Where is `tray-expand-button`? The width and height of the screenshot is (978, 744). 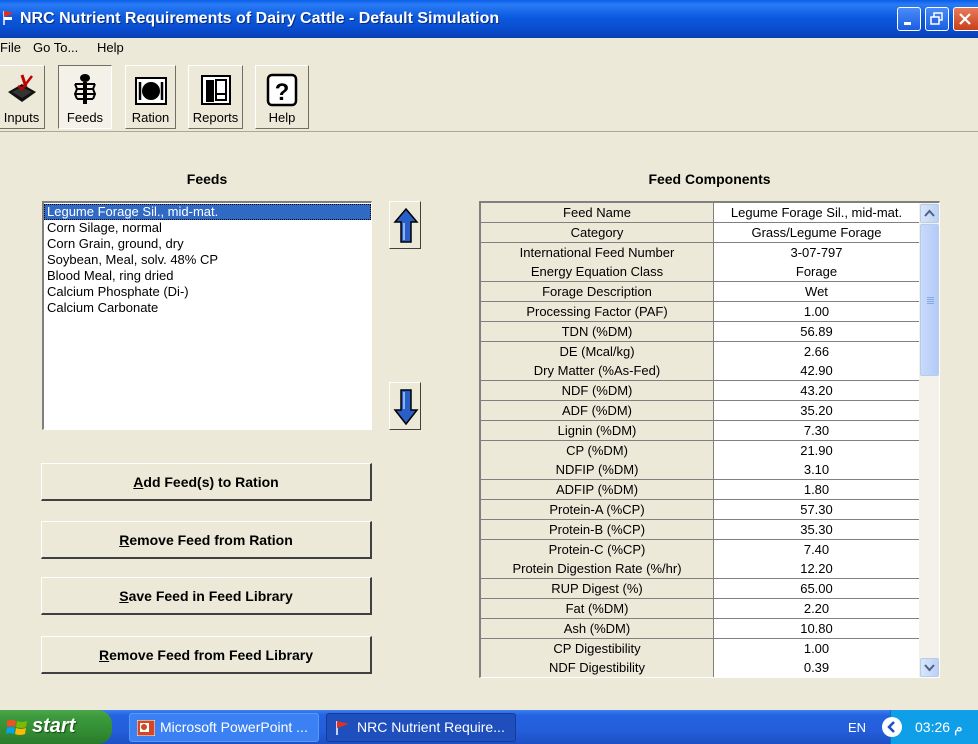
tray-expand-button is located at coordinates (892, 727).